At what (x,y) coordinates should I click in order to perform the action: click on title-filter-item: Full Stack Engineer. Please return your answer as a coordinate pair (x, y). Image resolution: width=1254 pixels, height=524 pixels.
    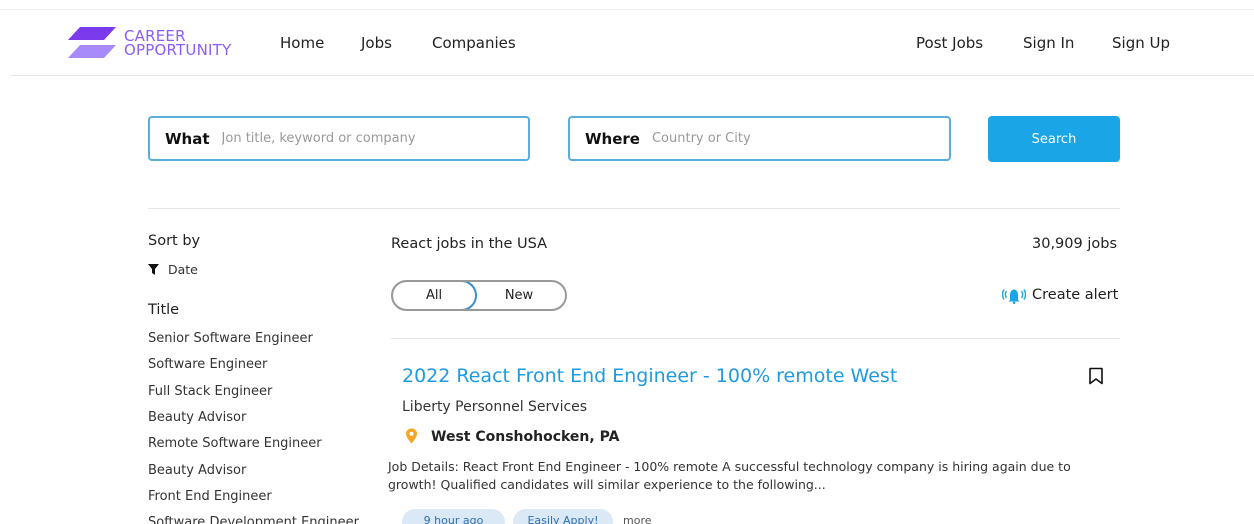
    Looking at the image, I should click on (210, 391).